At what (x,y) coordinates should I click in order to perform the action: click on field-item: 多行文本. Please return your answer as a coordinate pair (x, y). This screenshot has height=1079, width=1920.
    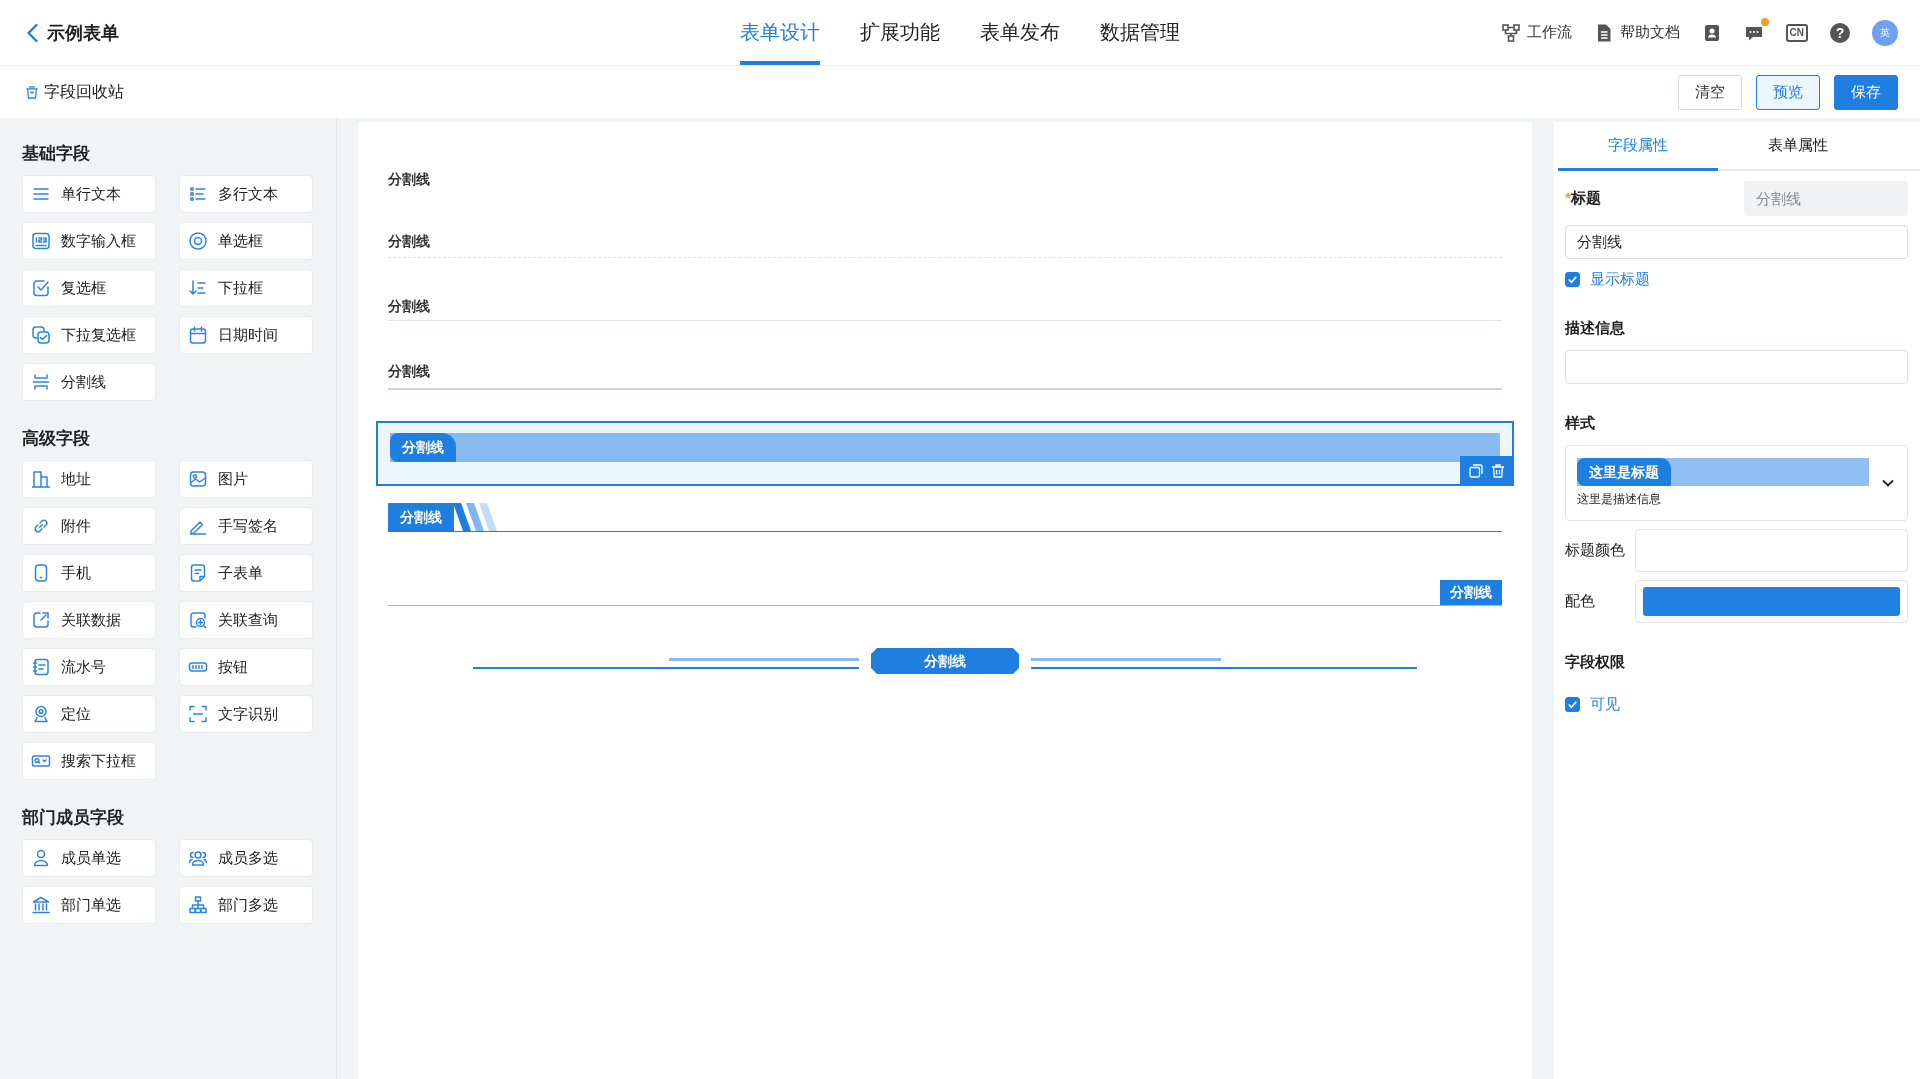
    Looking at the image, I should click on (246, 194).